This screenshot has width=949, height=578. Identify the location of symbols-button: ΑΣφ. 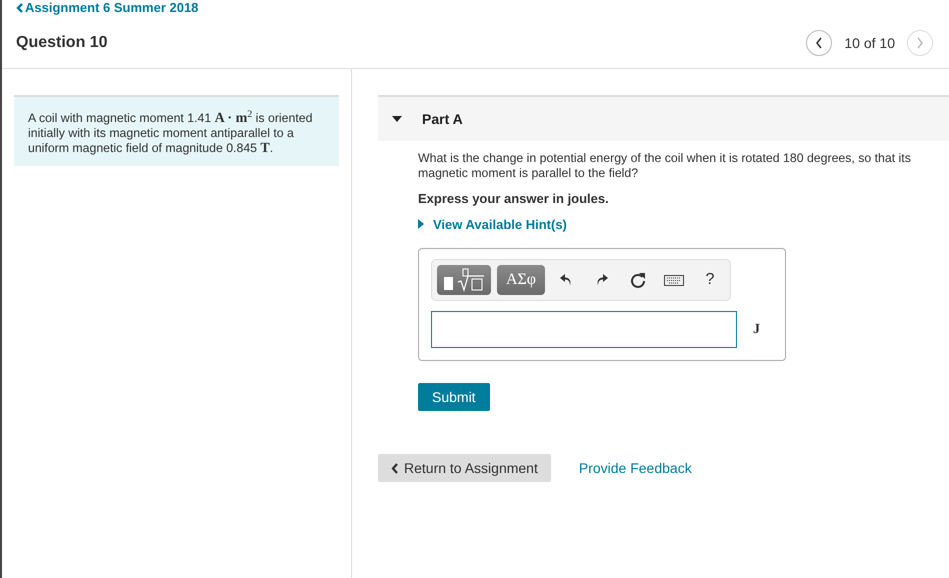
(521, 280).